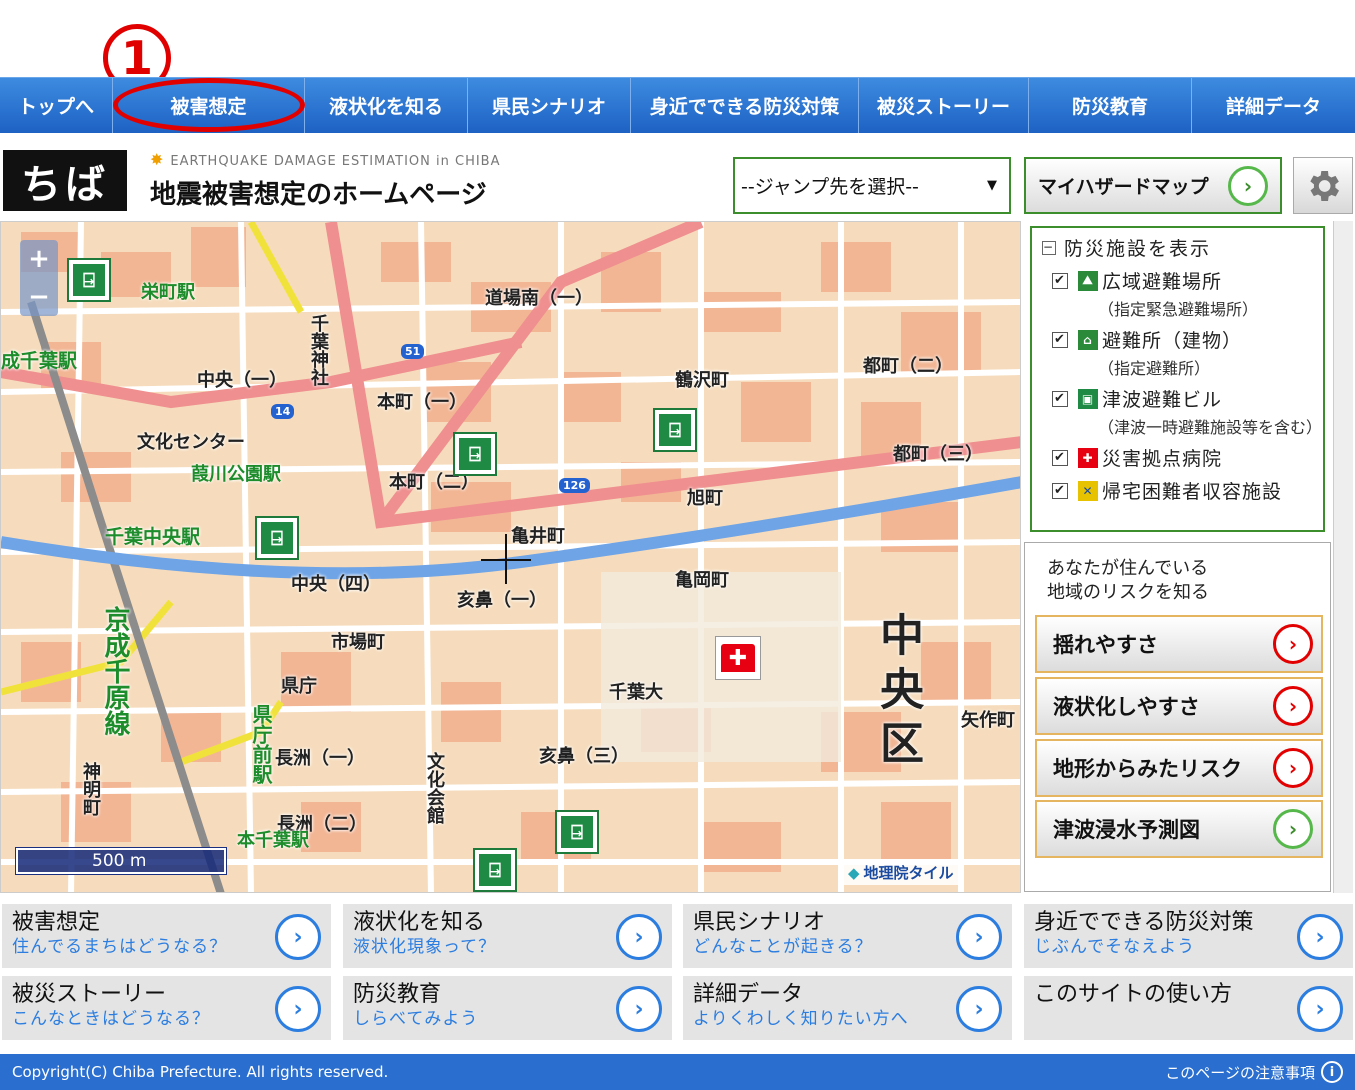  What do you see at coordinates (745, 105) in the screenshot?
I see `nav-disaster-prevention: 身近でできる防災対策` at bounding box center [745, 105].